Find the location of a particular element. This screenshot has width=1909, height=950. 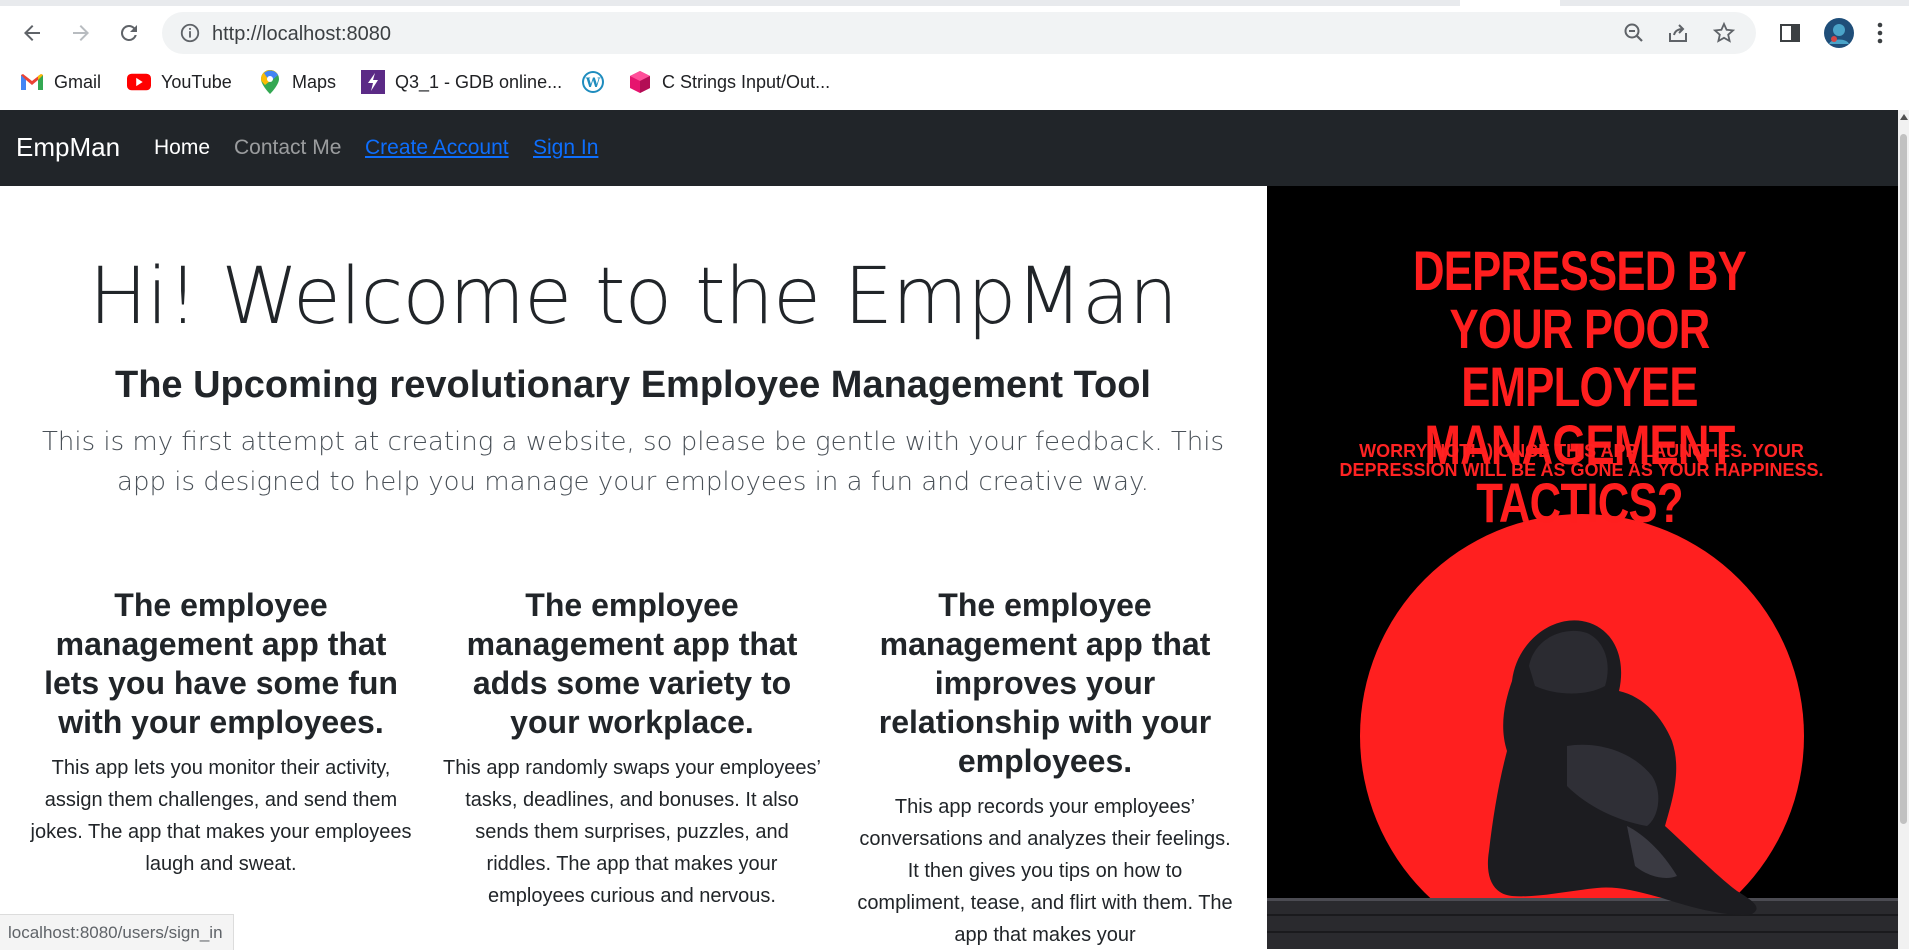

arrow-right-icon is located at coordinates (81, 33).